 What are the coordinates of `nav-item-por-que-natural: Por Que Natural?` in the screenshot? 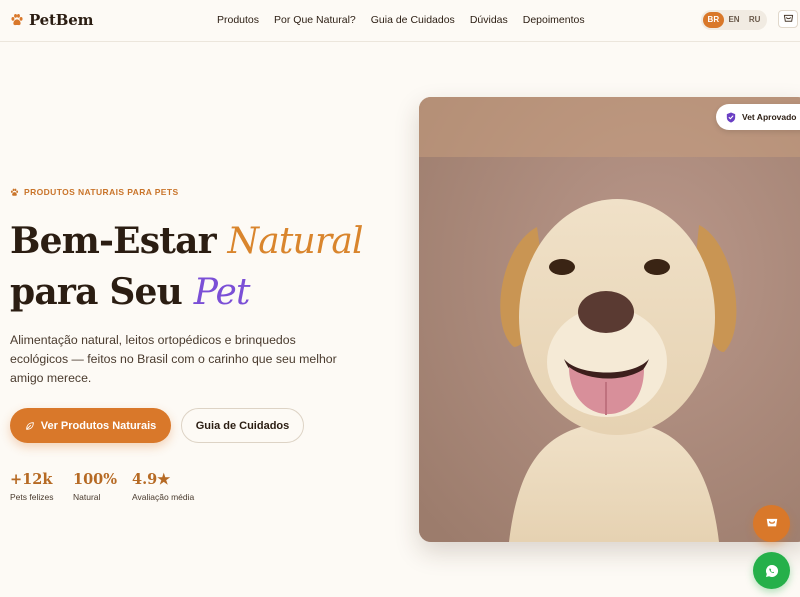 It's located at (315, 20).